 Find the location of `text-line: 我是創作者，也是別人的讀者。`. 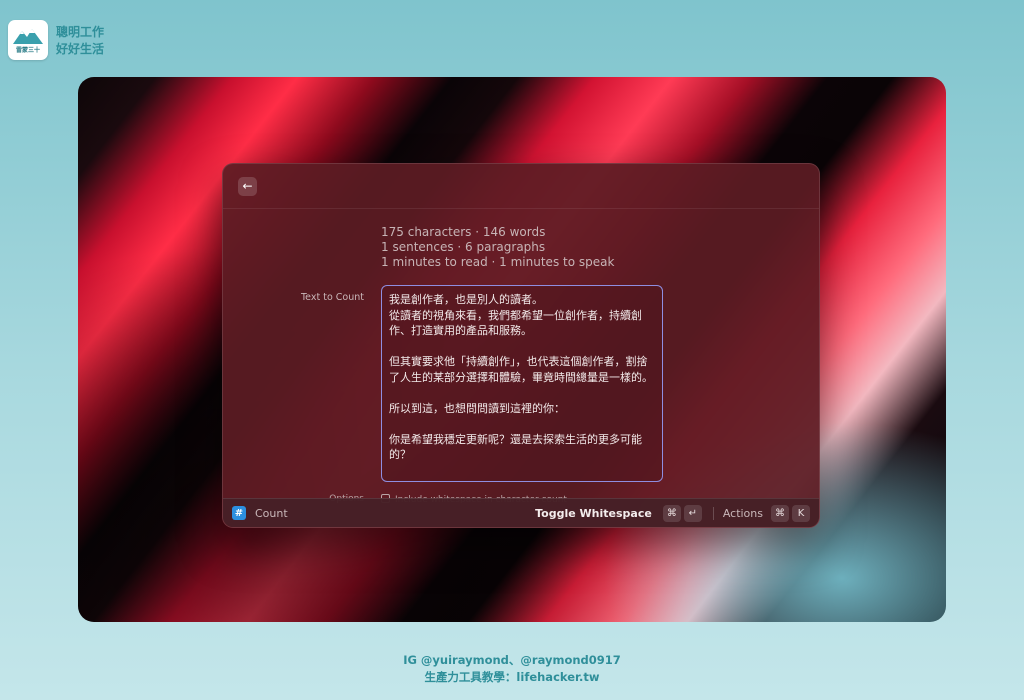

text-line: 我是創作者，也是別人的讀者。 is located at coordinates (466, 299).